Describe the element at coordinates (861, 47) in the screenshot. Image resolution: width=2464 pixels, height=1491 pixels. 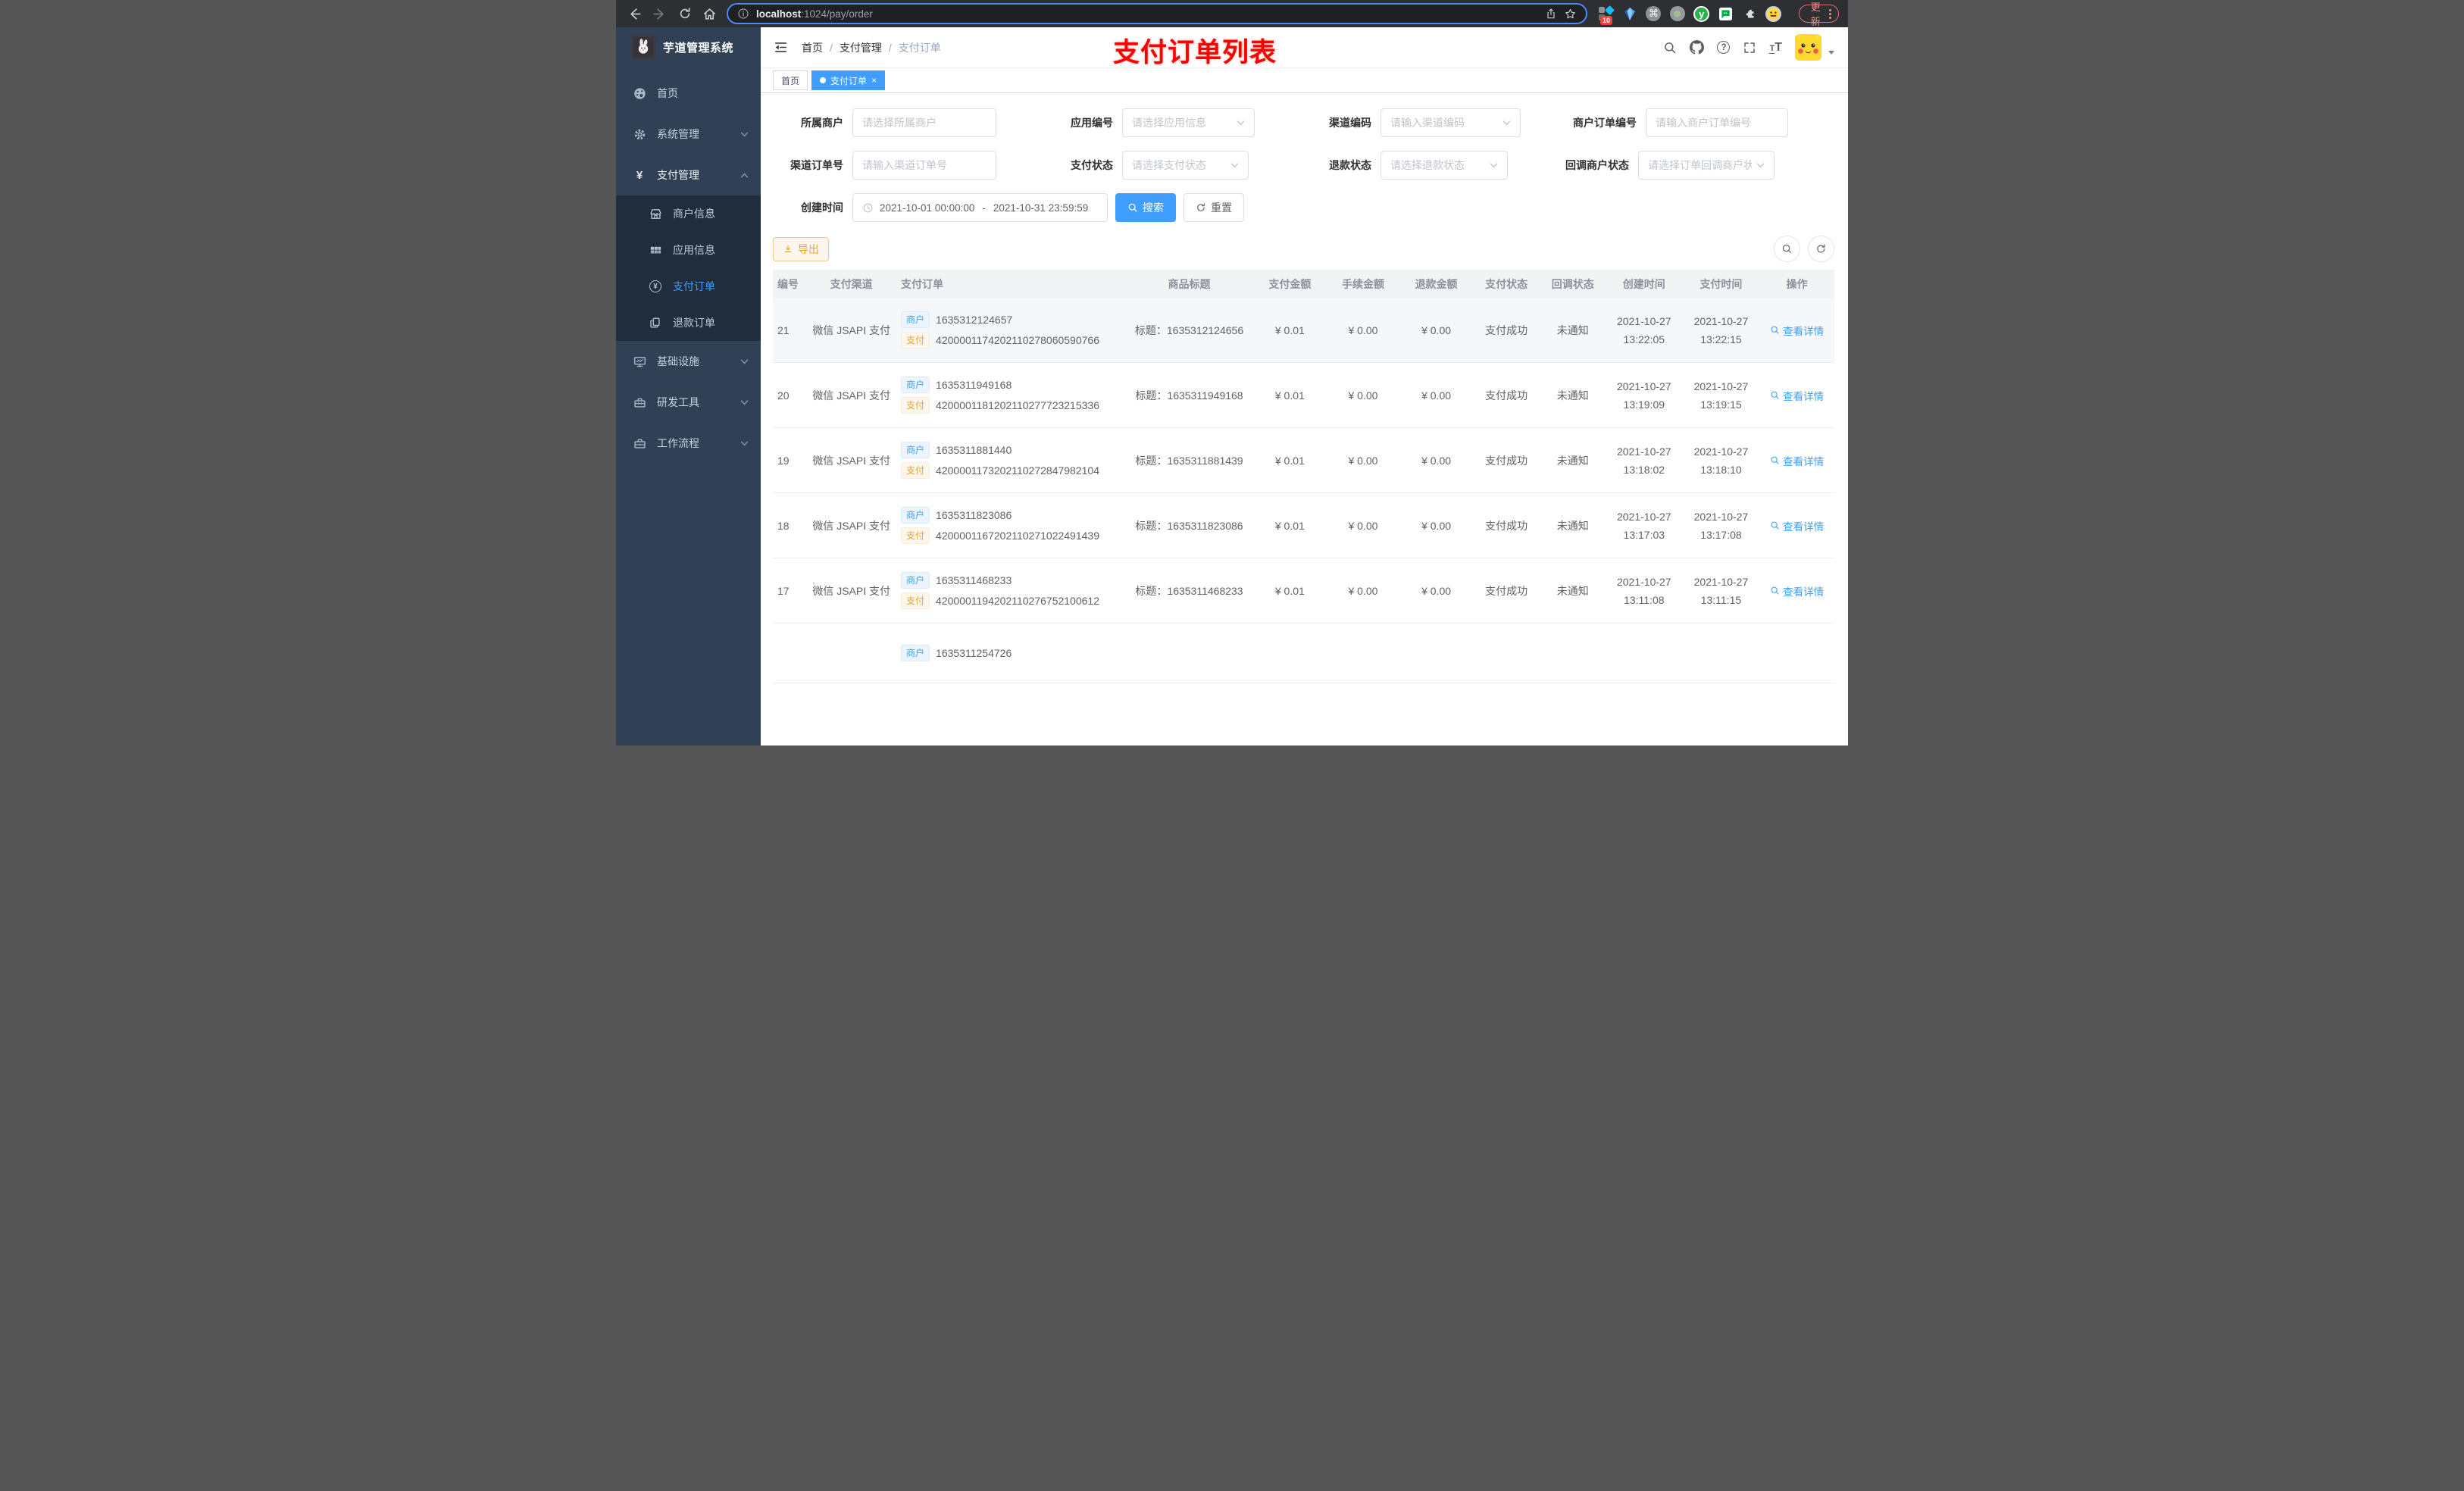
I see `breadcrumb-pay-manage: 支付管理` at that location.